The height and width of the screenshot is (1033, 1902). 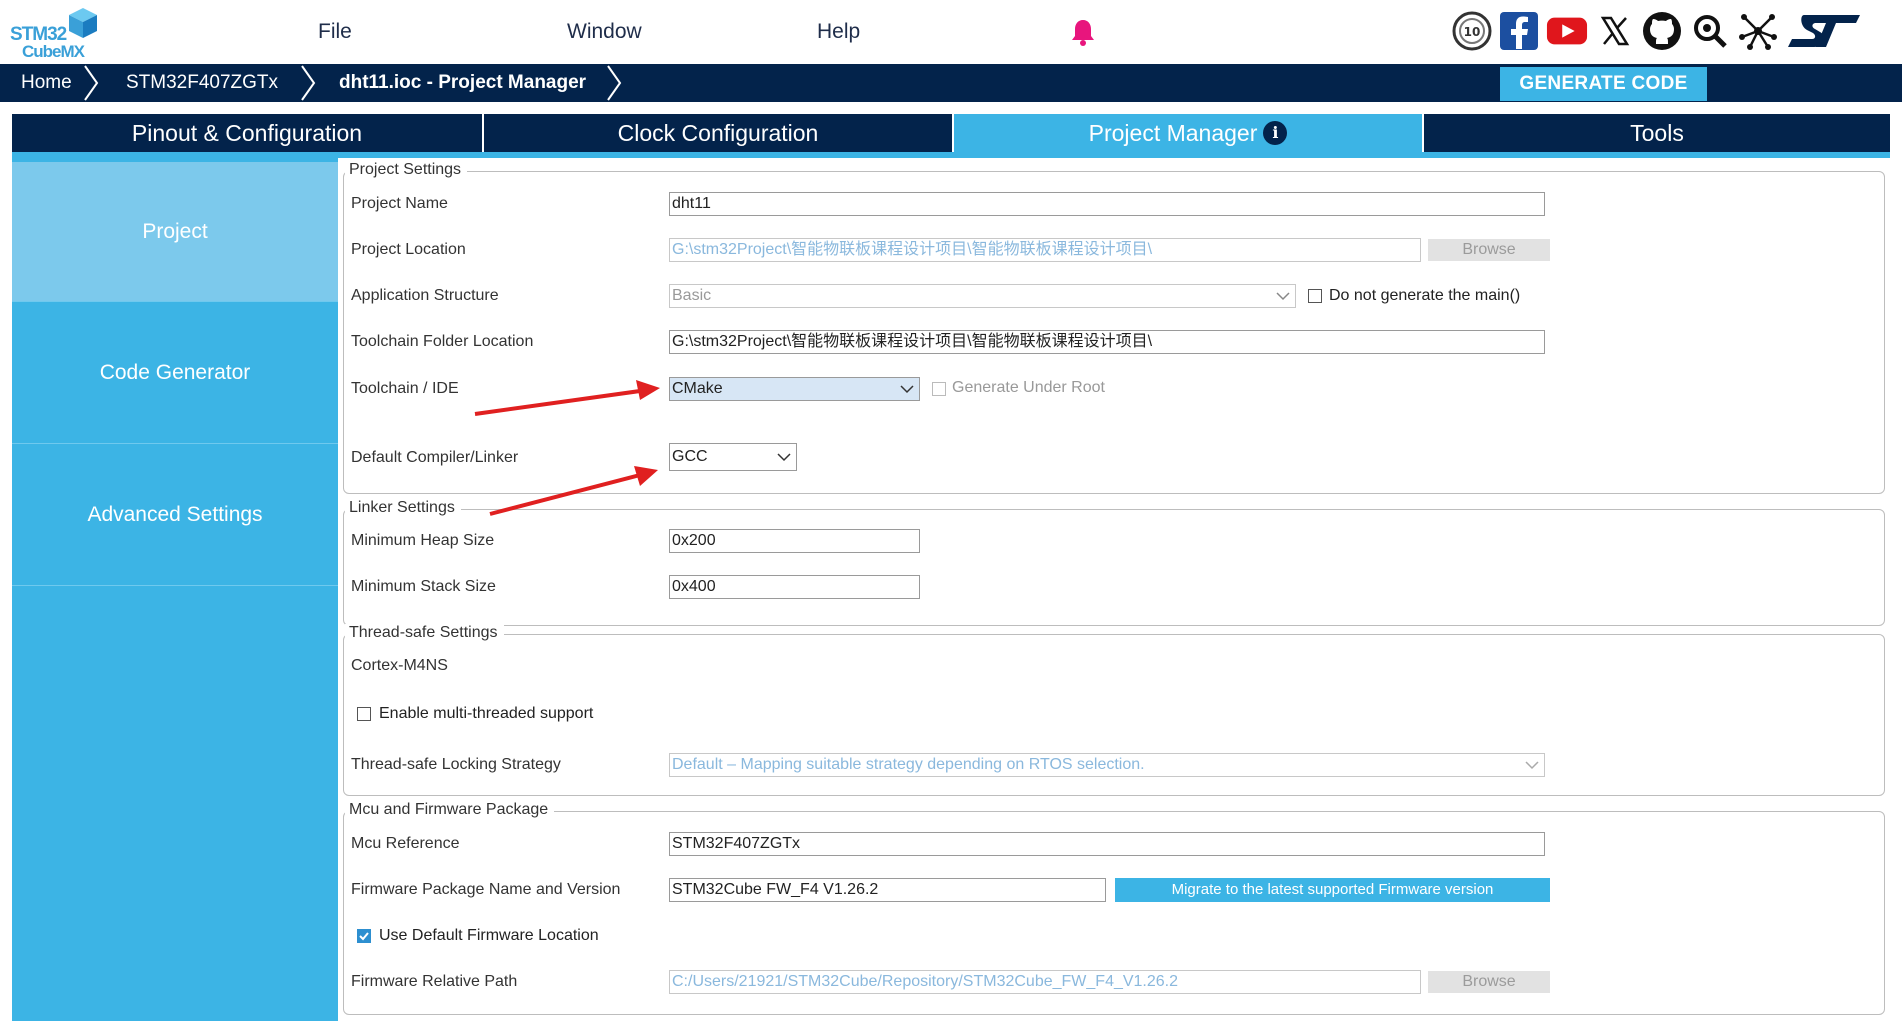 I want to click on nav-item-label: Advanced Settings, so click(x=175, y=514).